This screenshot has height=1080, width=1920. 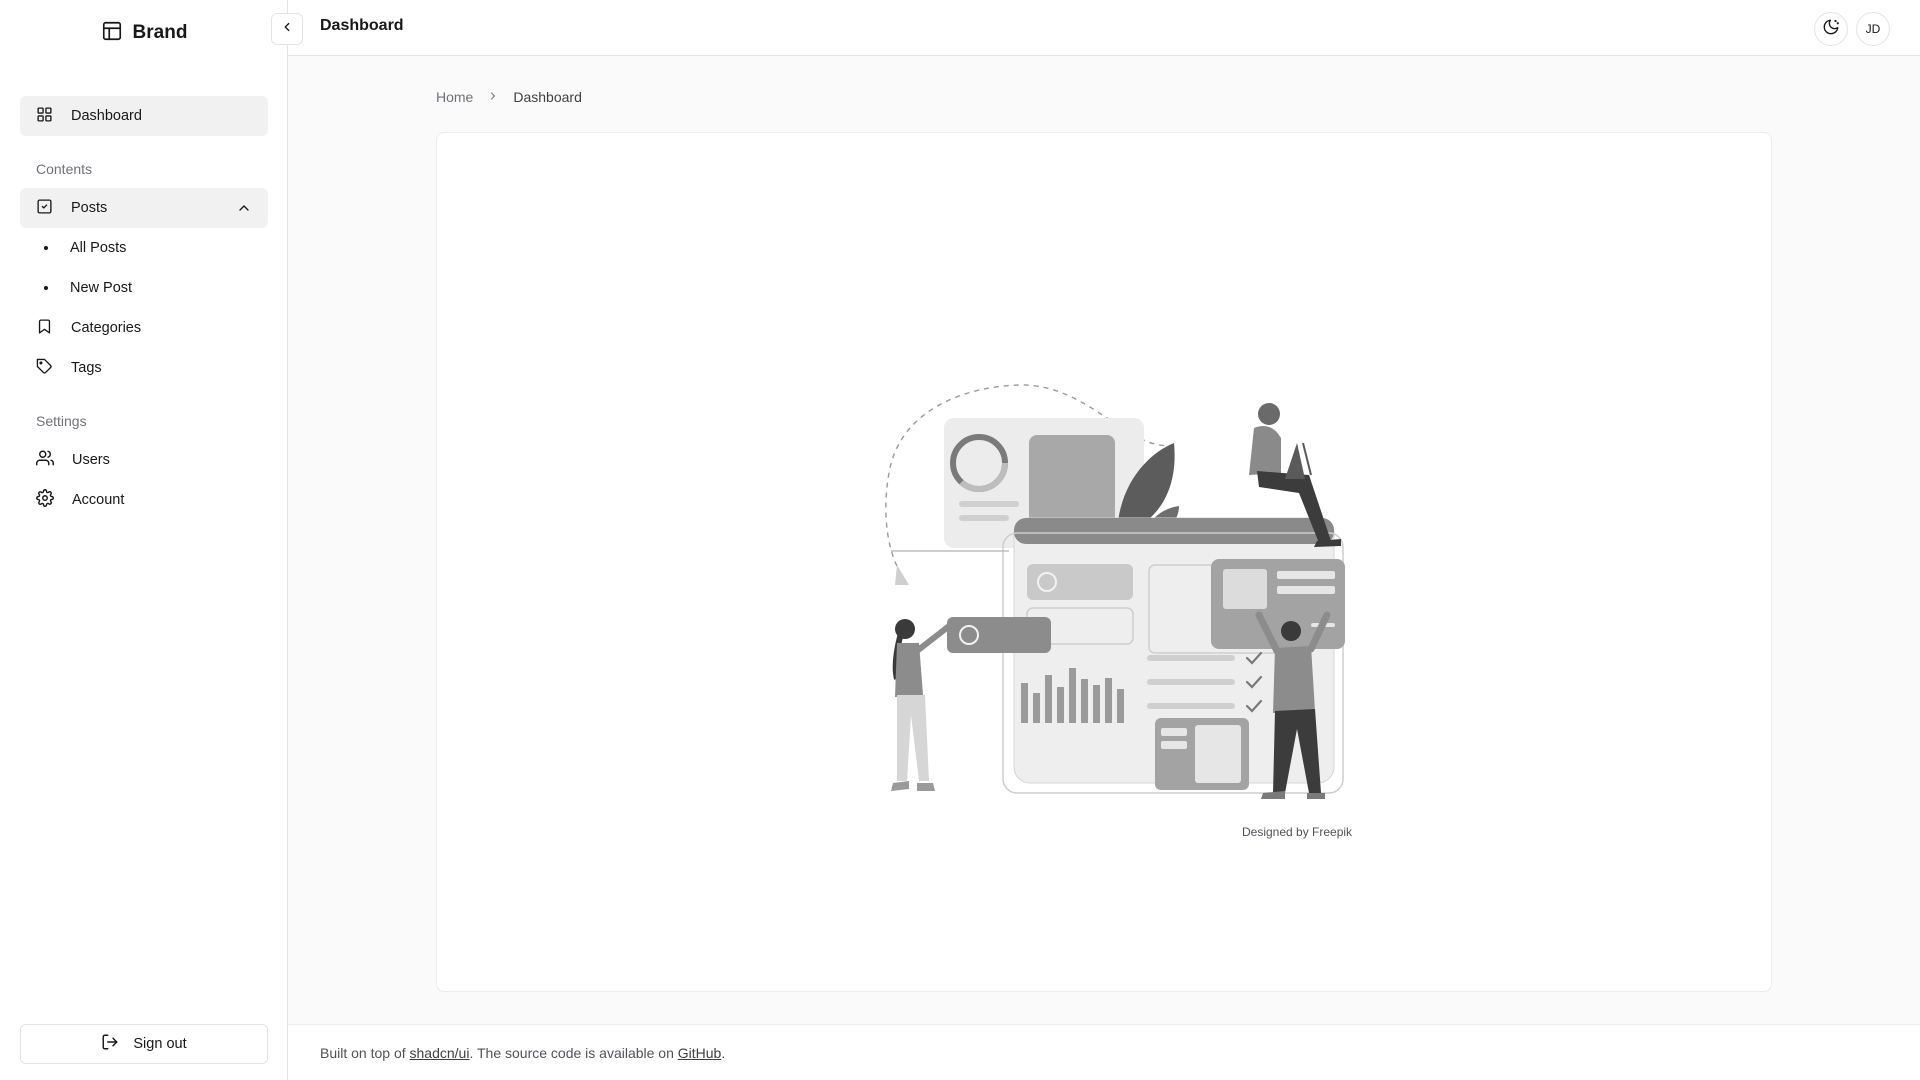 I want to click on moon-icon, so click(x=1831, y=29).